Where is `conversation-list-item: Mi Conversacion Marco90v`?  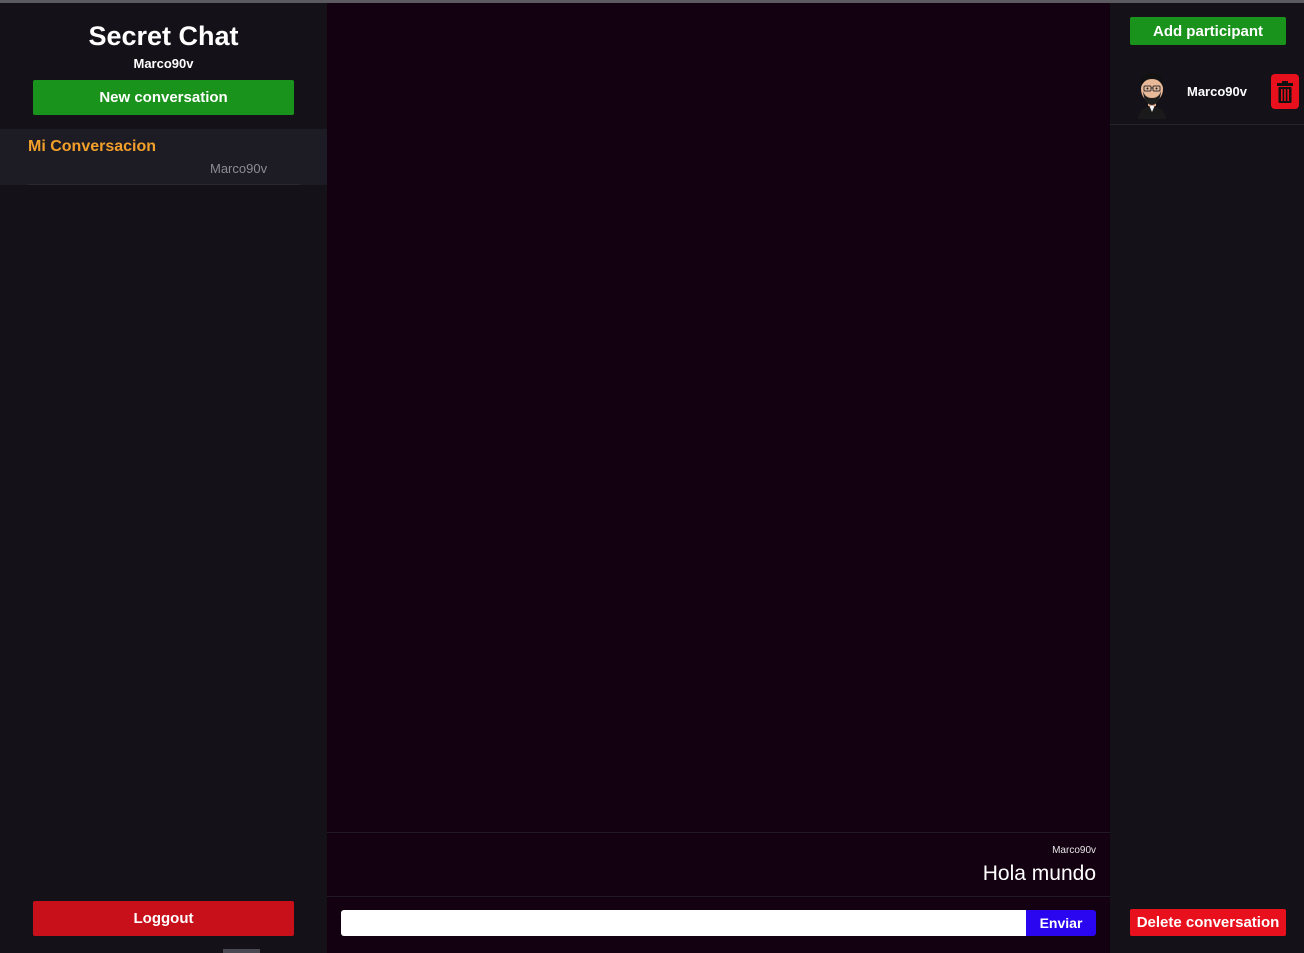
conversation-list-item: Mi Conversacion Marco90v is located at coordinates (163, 157).